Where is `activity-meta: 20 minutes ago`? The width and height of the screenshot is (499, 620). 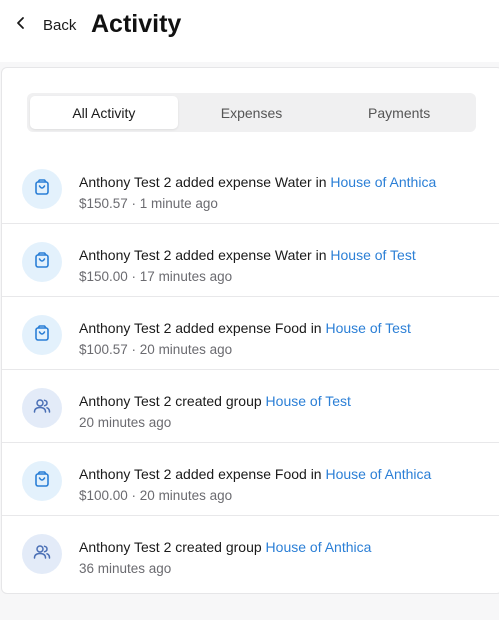 activity-meta: 20 minutes ago is located at coordinates (125, 422).